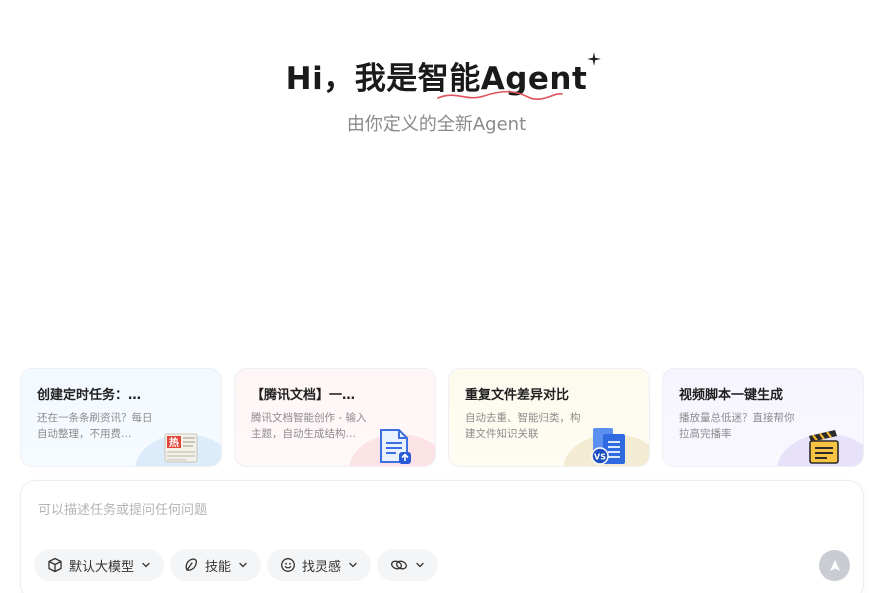 The width and height of the screenshot is (873, 593). Describe the element at coordinates (594, 59) in the screenshot. I see `sparkle-icon` at that location.